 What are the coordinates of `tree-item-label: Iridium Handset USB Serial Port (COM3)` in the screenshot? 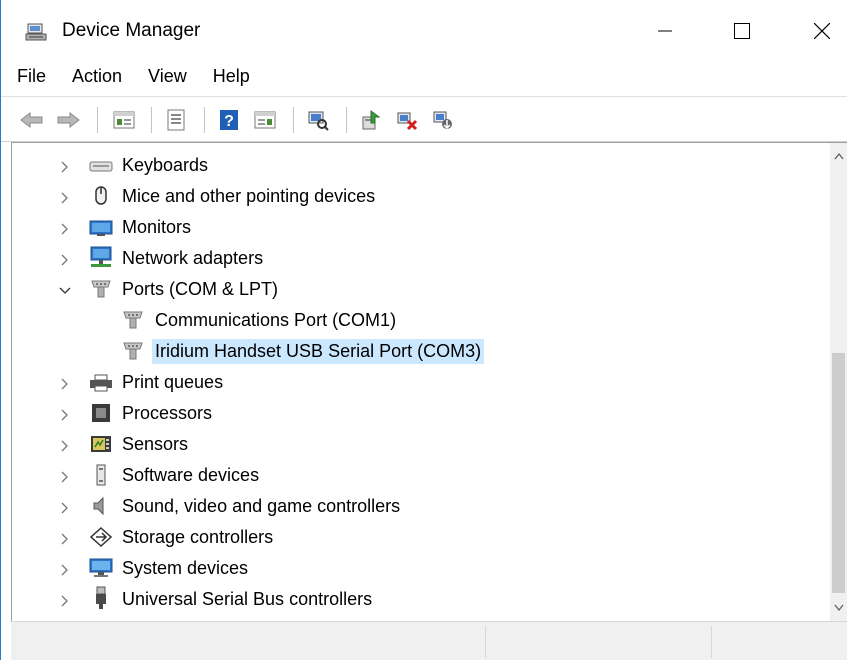 It's located at (318, 351).